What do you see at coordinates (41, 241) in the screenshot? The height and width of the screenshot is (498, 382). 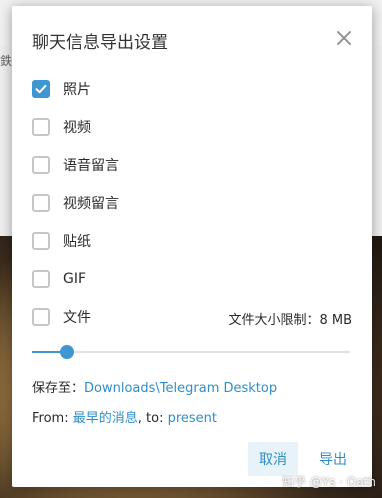 I see `stickers-checkbox` at bounding box center [41, 241].